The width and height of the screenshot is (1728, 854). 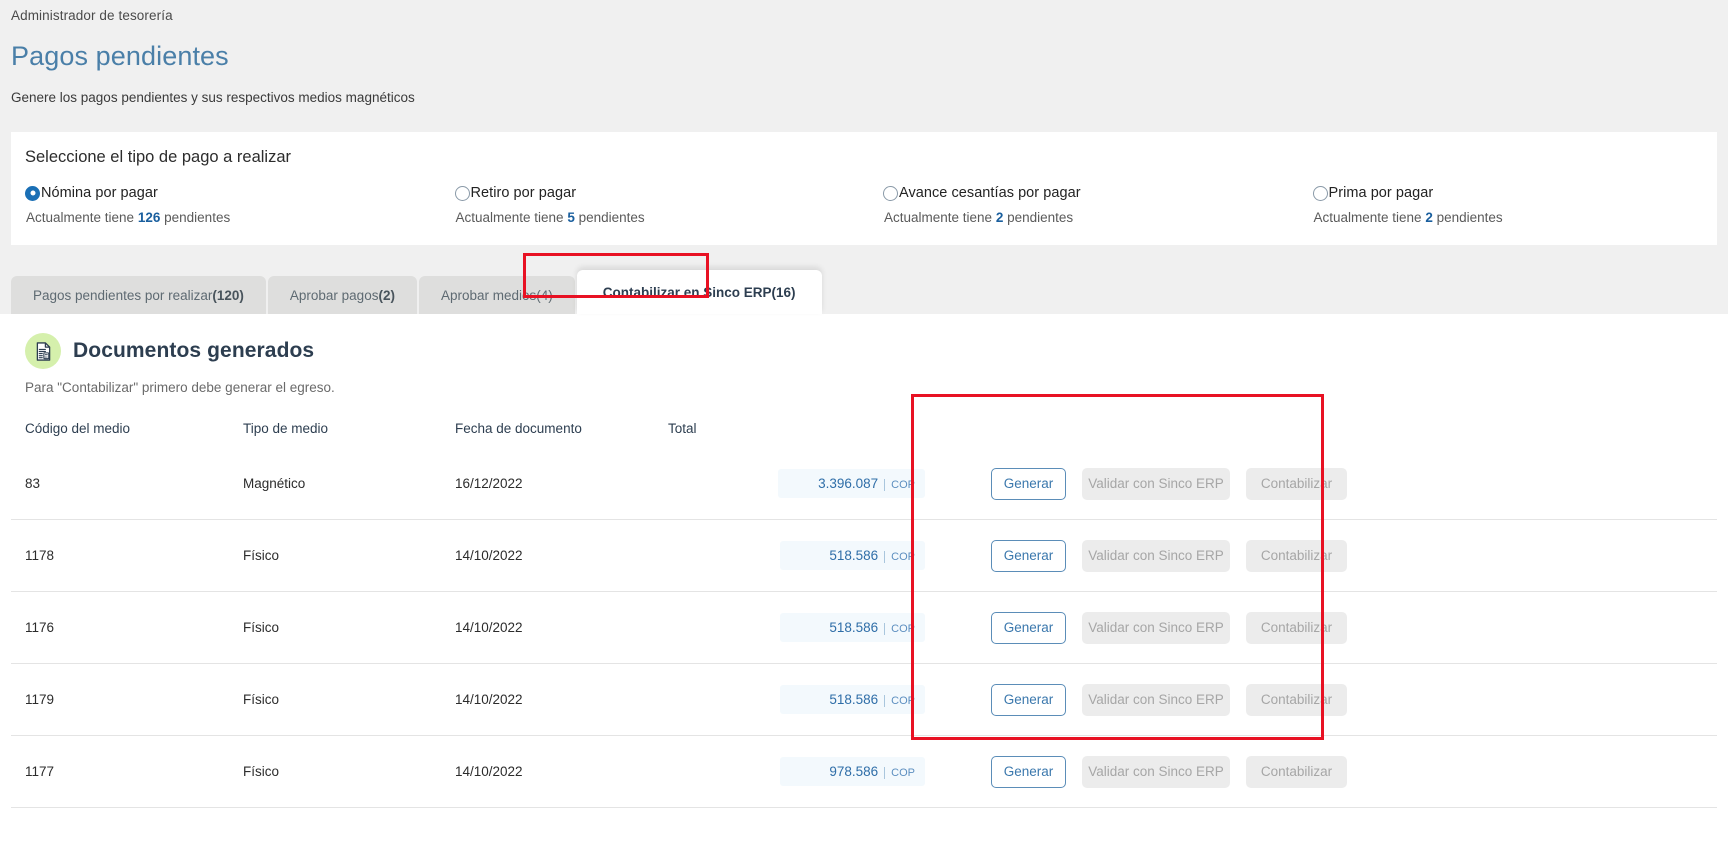 I want to click on radio-sub-count-nomina: 126, so click(x=149, y=217).